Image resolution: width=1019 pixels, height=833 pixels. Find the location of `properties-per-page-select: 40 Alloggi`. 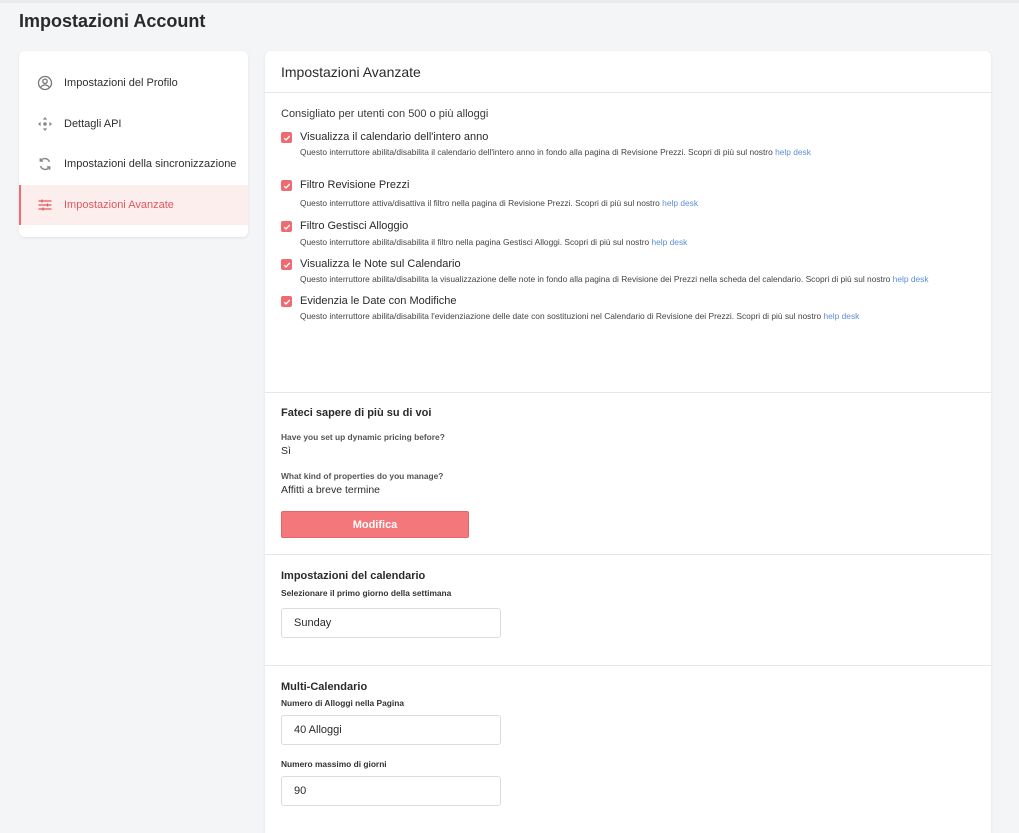

properties-per-page-select: 40 Alloggi is located at coordinates (391, 730).